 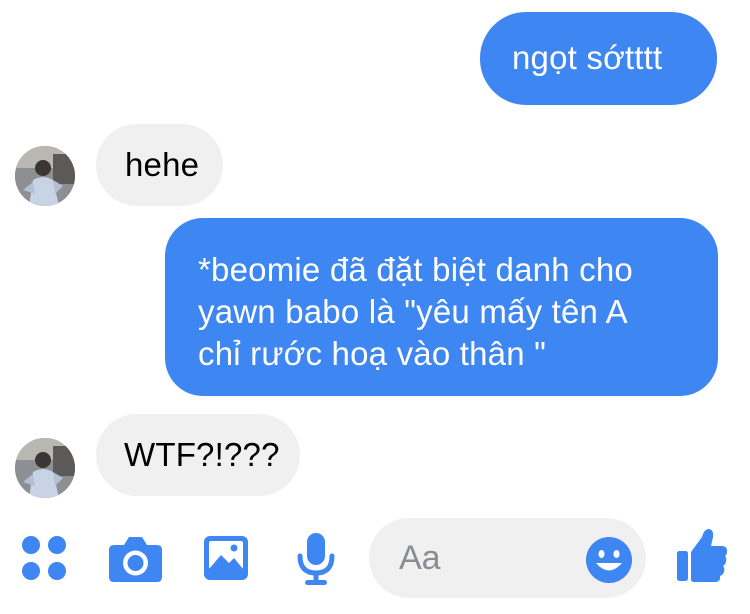 I want to click on message-text: hehe, so click(x=162, y=164).